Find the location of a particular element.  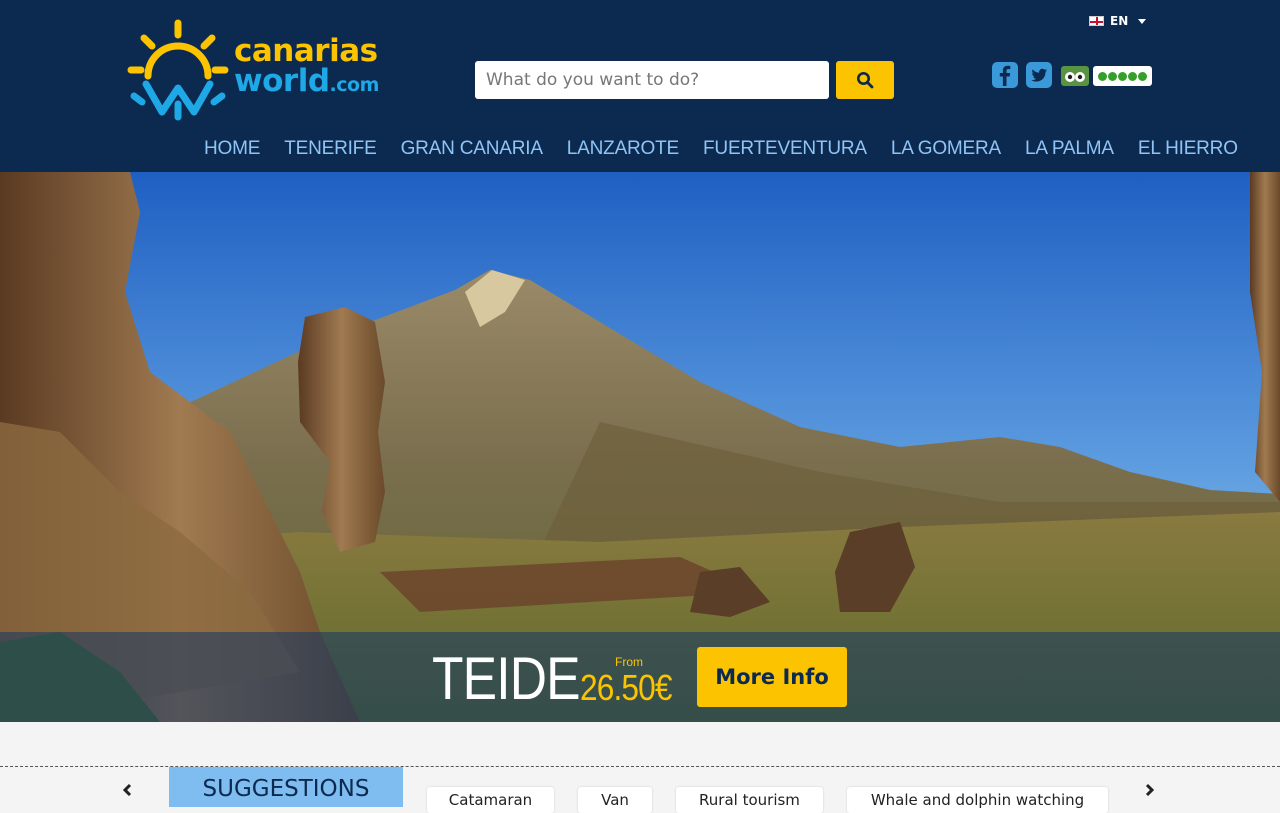

caret-down-icon is located at coordinates (1142, 21).